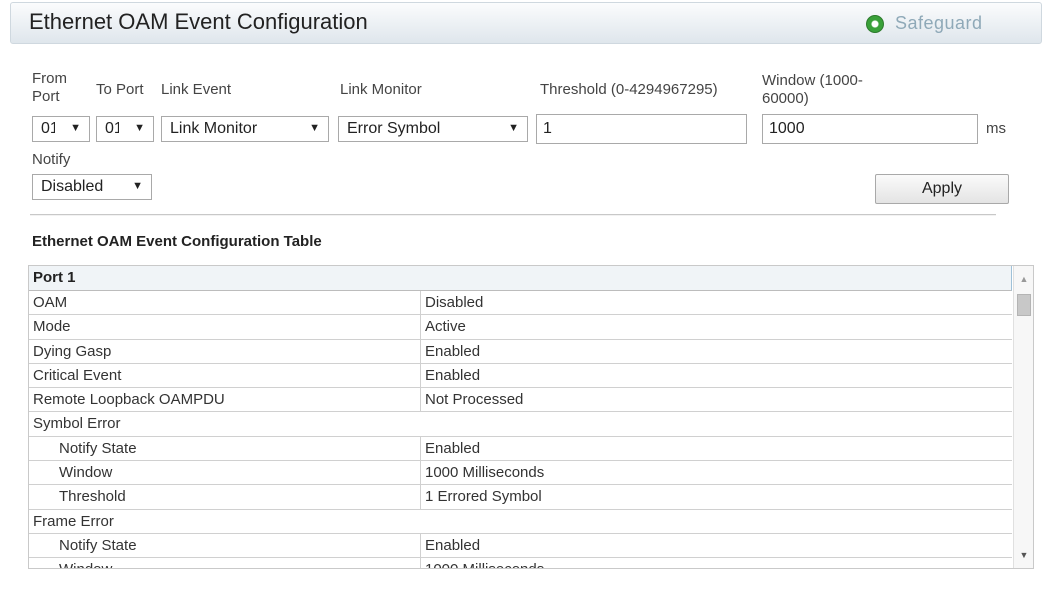 This screenshot has width=1045, height=591. Describe the element at coordinates (214, 128) in the screenshot. I see `link-event-value: Link Monitor` at that location.